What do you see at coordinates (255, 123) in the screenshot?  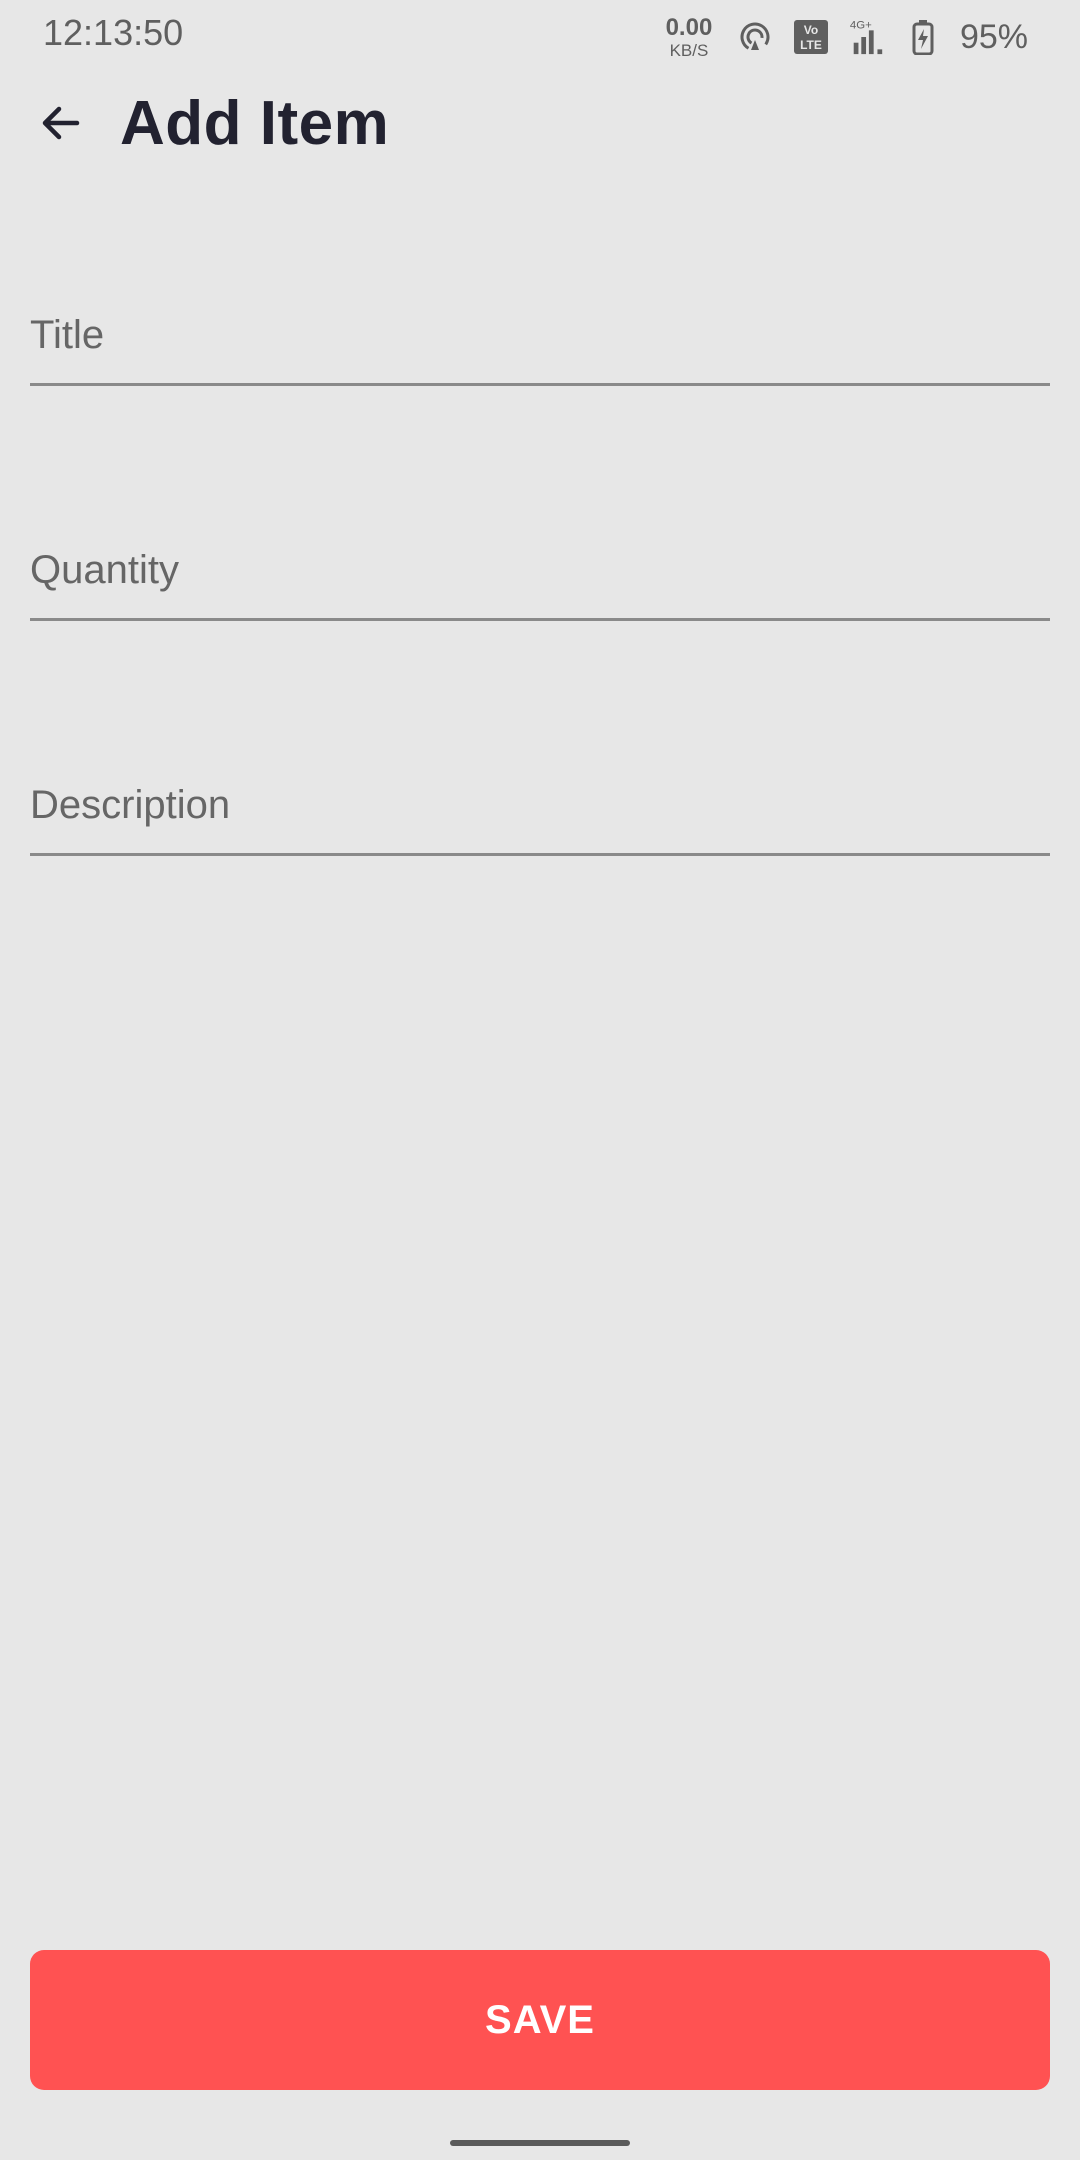 I see `page-title: Add Item` at bounding box center [255, 123].